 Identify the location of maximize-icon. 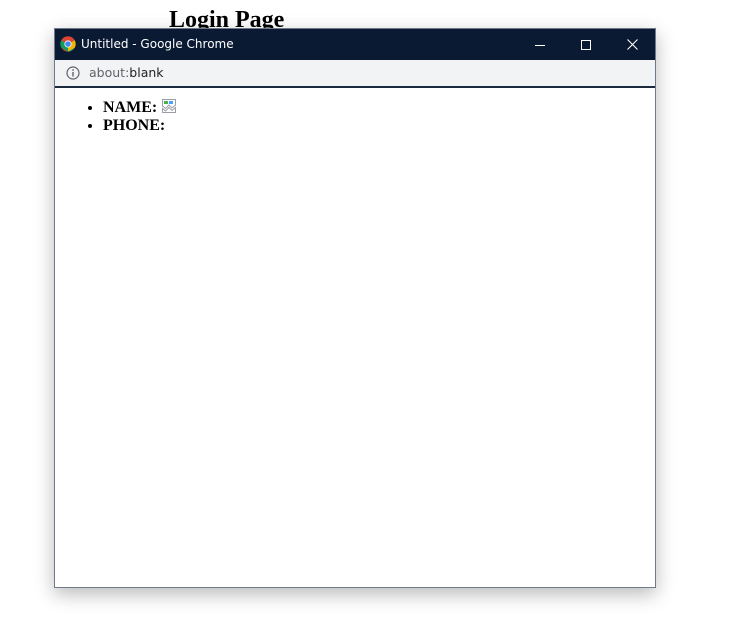
(586, 44).